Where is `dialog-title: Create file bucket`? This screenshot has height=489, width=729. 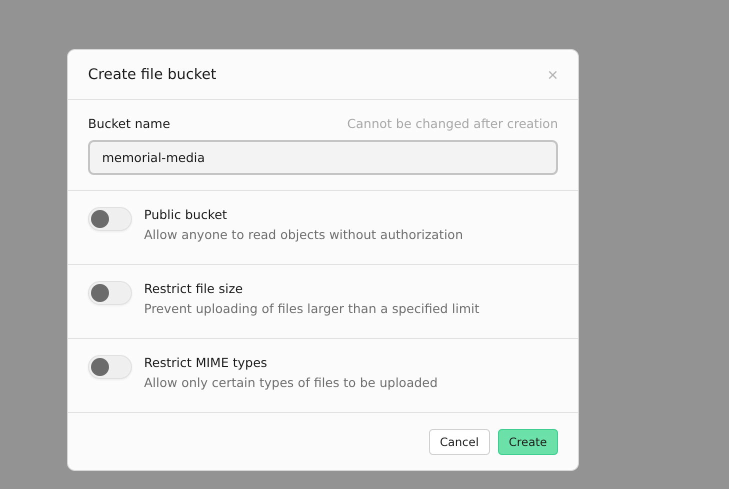
dialog-title: Create file bucket is located at coordinates (152, 74).